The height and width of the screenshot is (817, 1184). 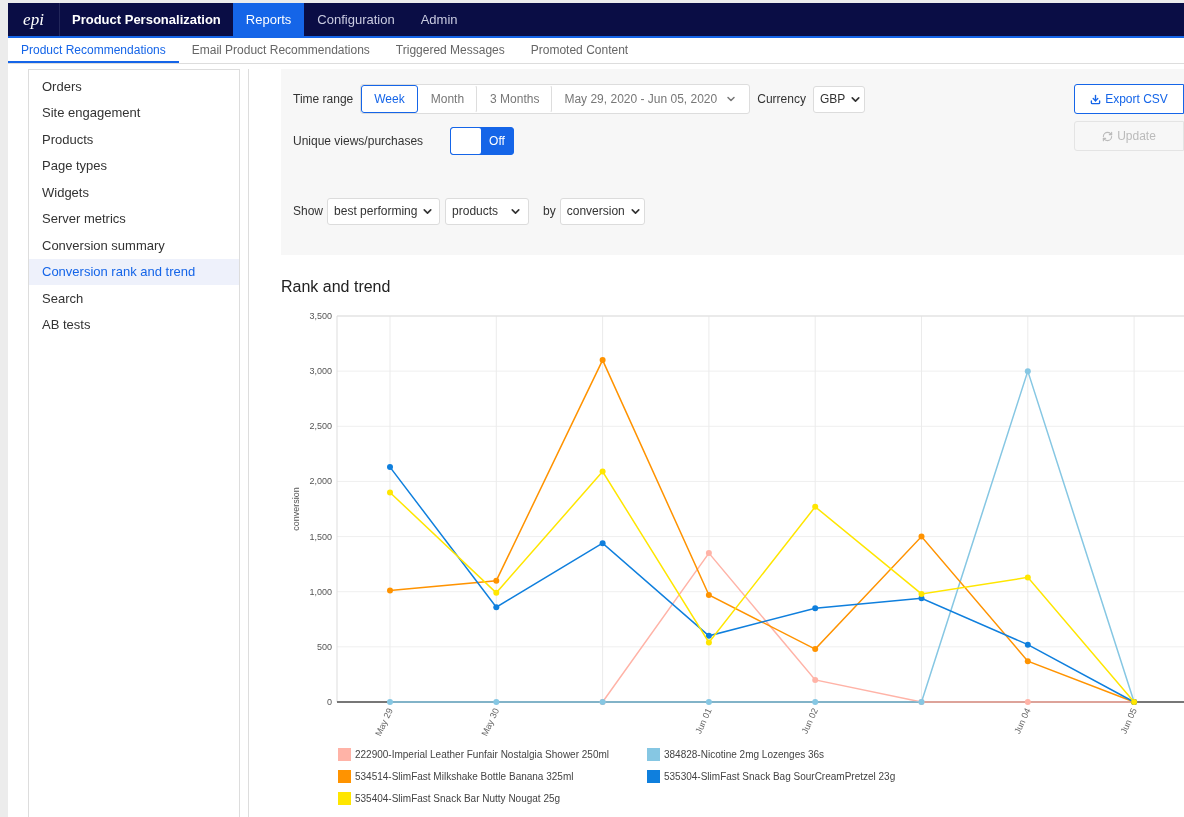 I want to click on currency-select: GBP, so click(x=838, y=99).